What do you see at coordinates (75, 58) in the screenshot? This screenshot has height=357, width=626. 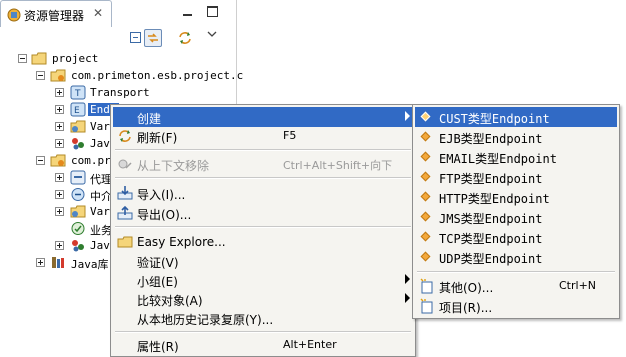 I see `tree-item-label: project` at bounding box center [75, 58].